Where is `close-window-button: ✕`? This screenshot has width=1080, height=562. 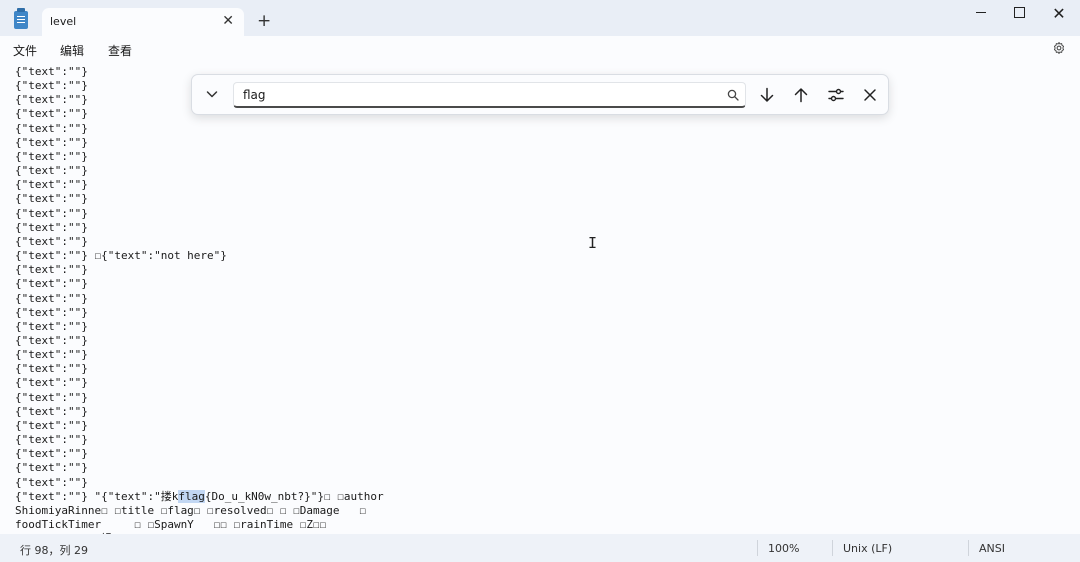 close-window-button: ✕ is located at coordinates (1059, 14).